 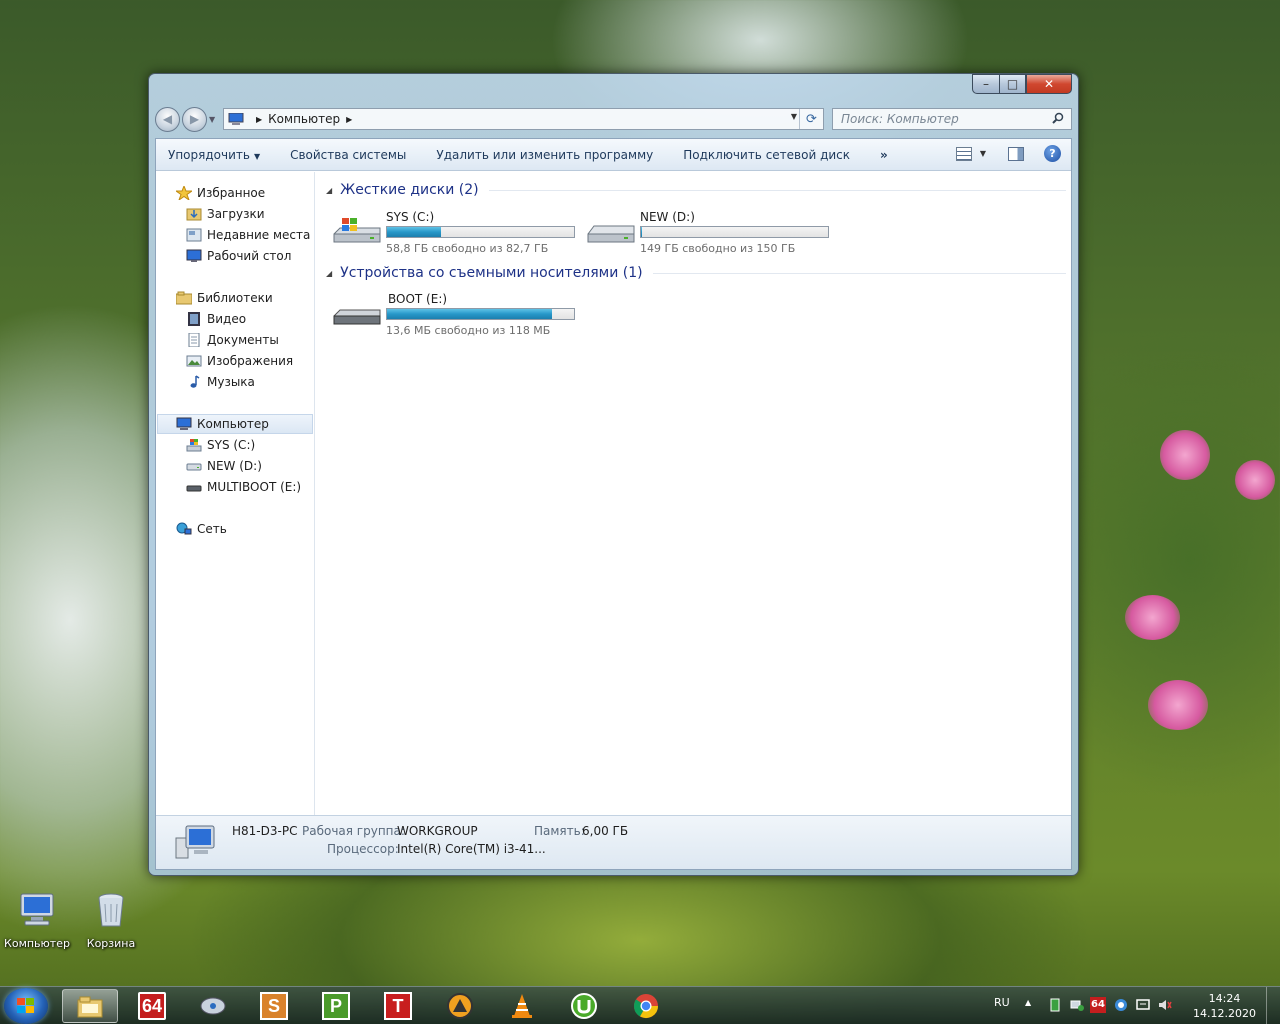 What do you see at coordinates (220, 445) in the screenshot?
I see `nav-drive-c: SYS (C:)` at bounding box center [220, 445].